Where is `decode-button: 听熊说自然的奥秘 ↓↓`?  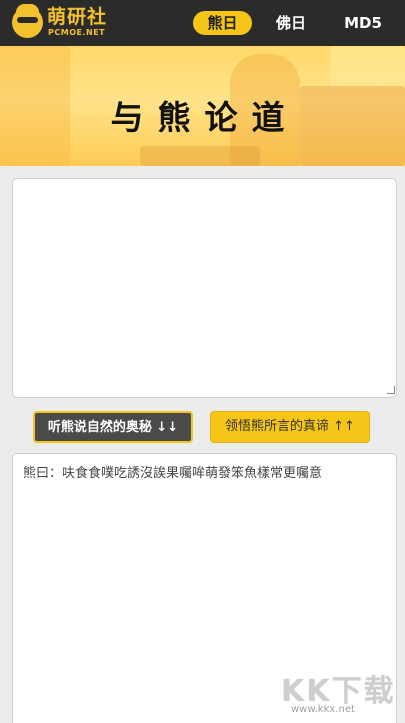
decode-button: 听熊说自然的奥秘 ↓↓ is located at coordinates (113, 427).